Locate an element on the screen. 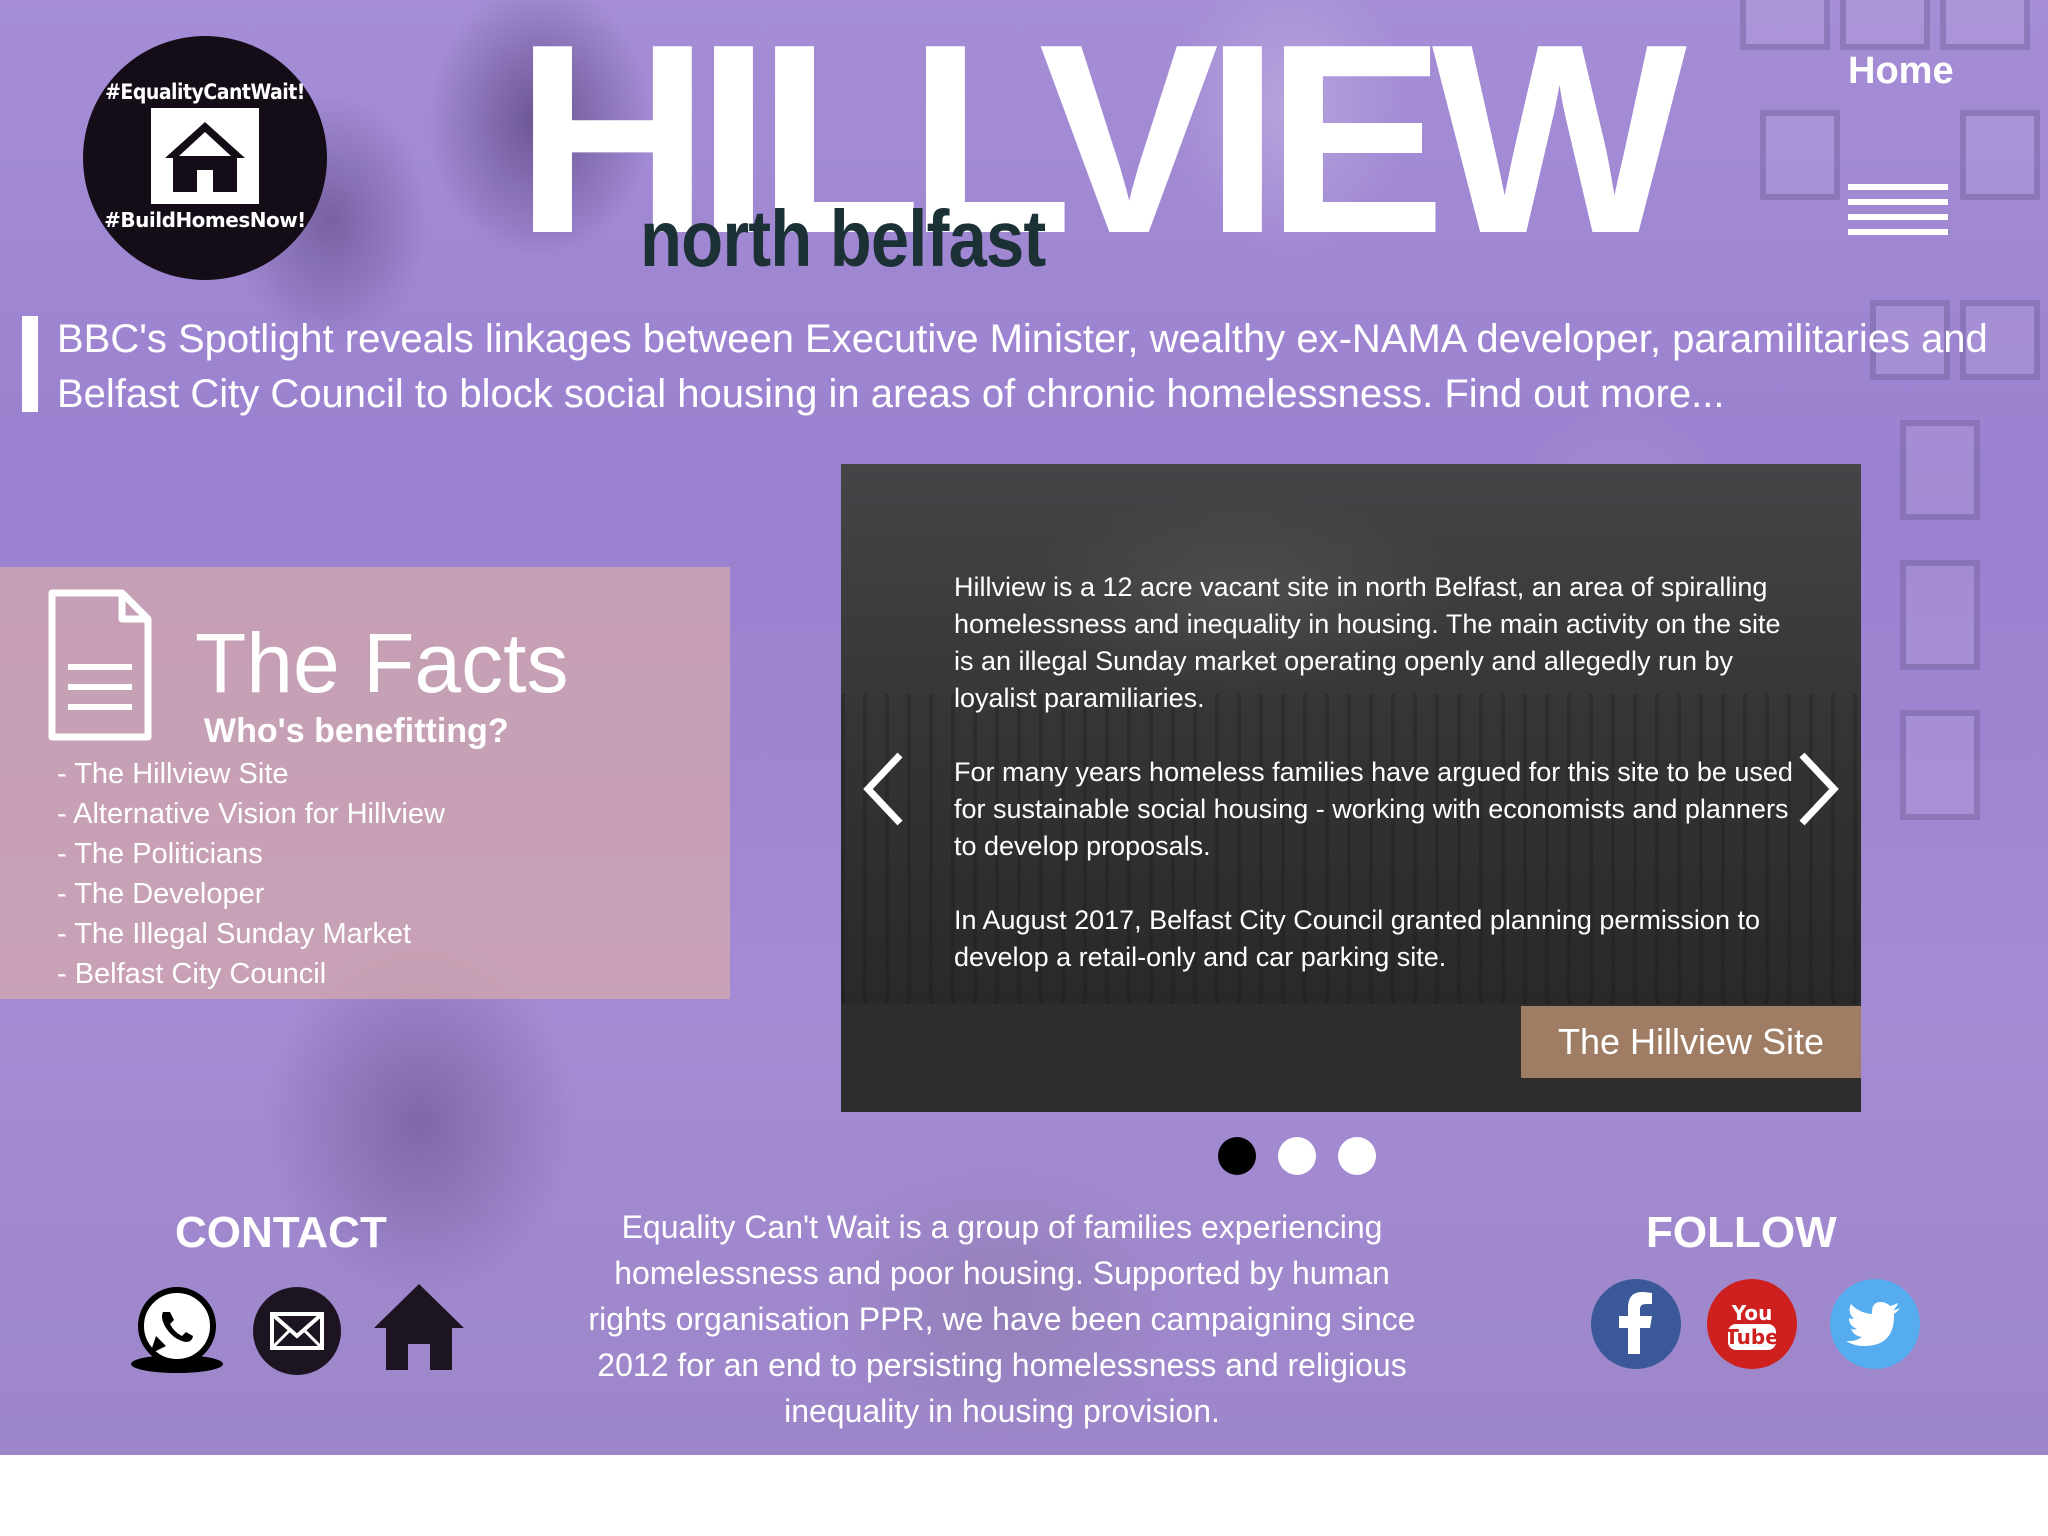 This screenshot has height=1536, width=2048. email-icon is located at coordinates (297, 1331).